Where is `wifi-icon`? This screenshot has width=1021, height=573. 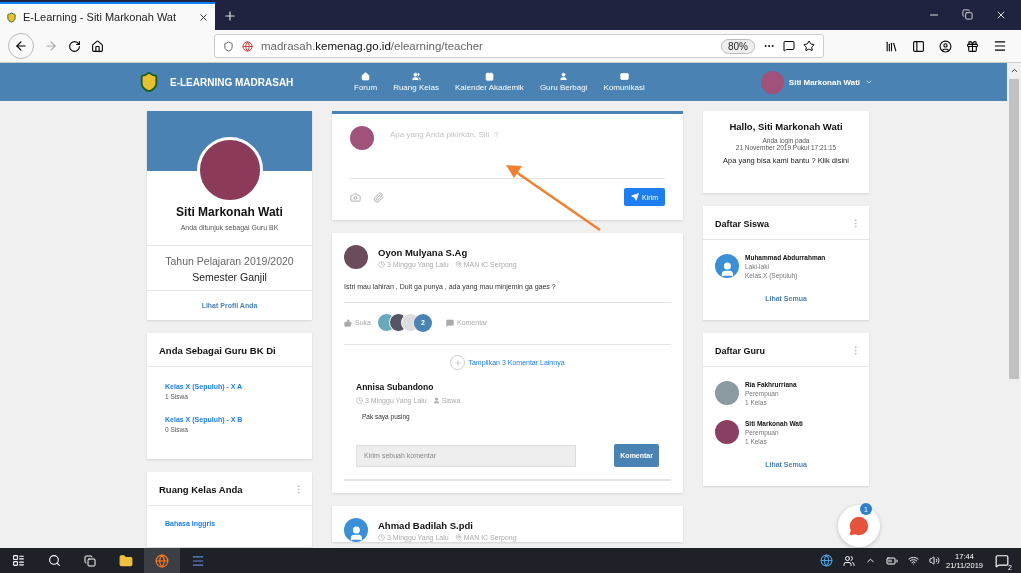 wifi-icon is located at coordinates (913, 560).